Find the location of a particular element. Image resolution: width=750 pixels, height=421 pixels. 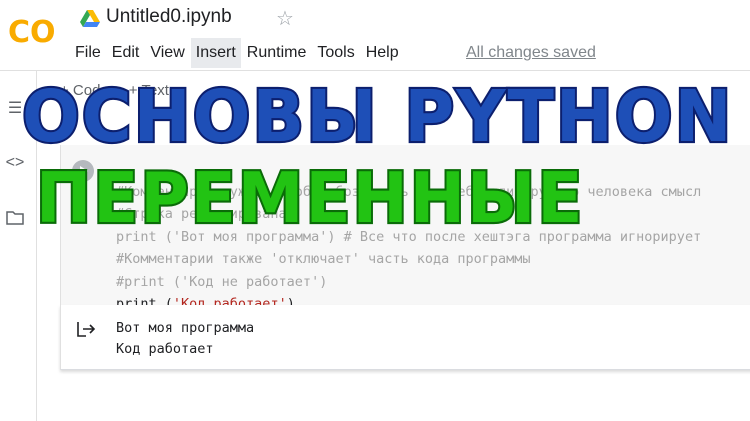

menu-help: Help is located at coordinates (382, 53).